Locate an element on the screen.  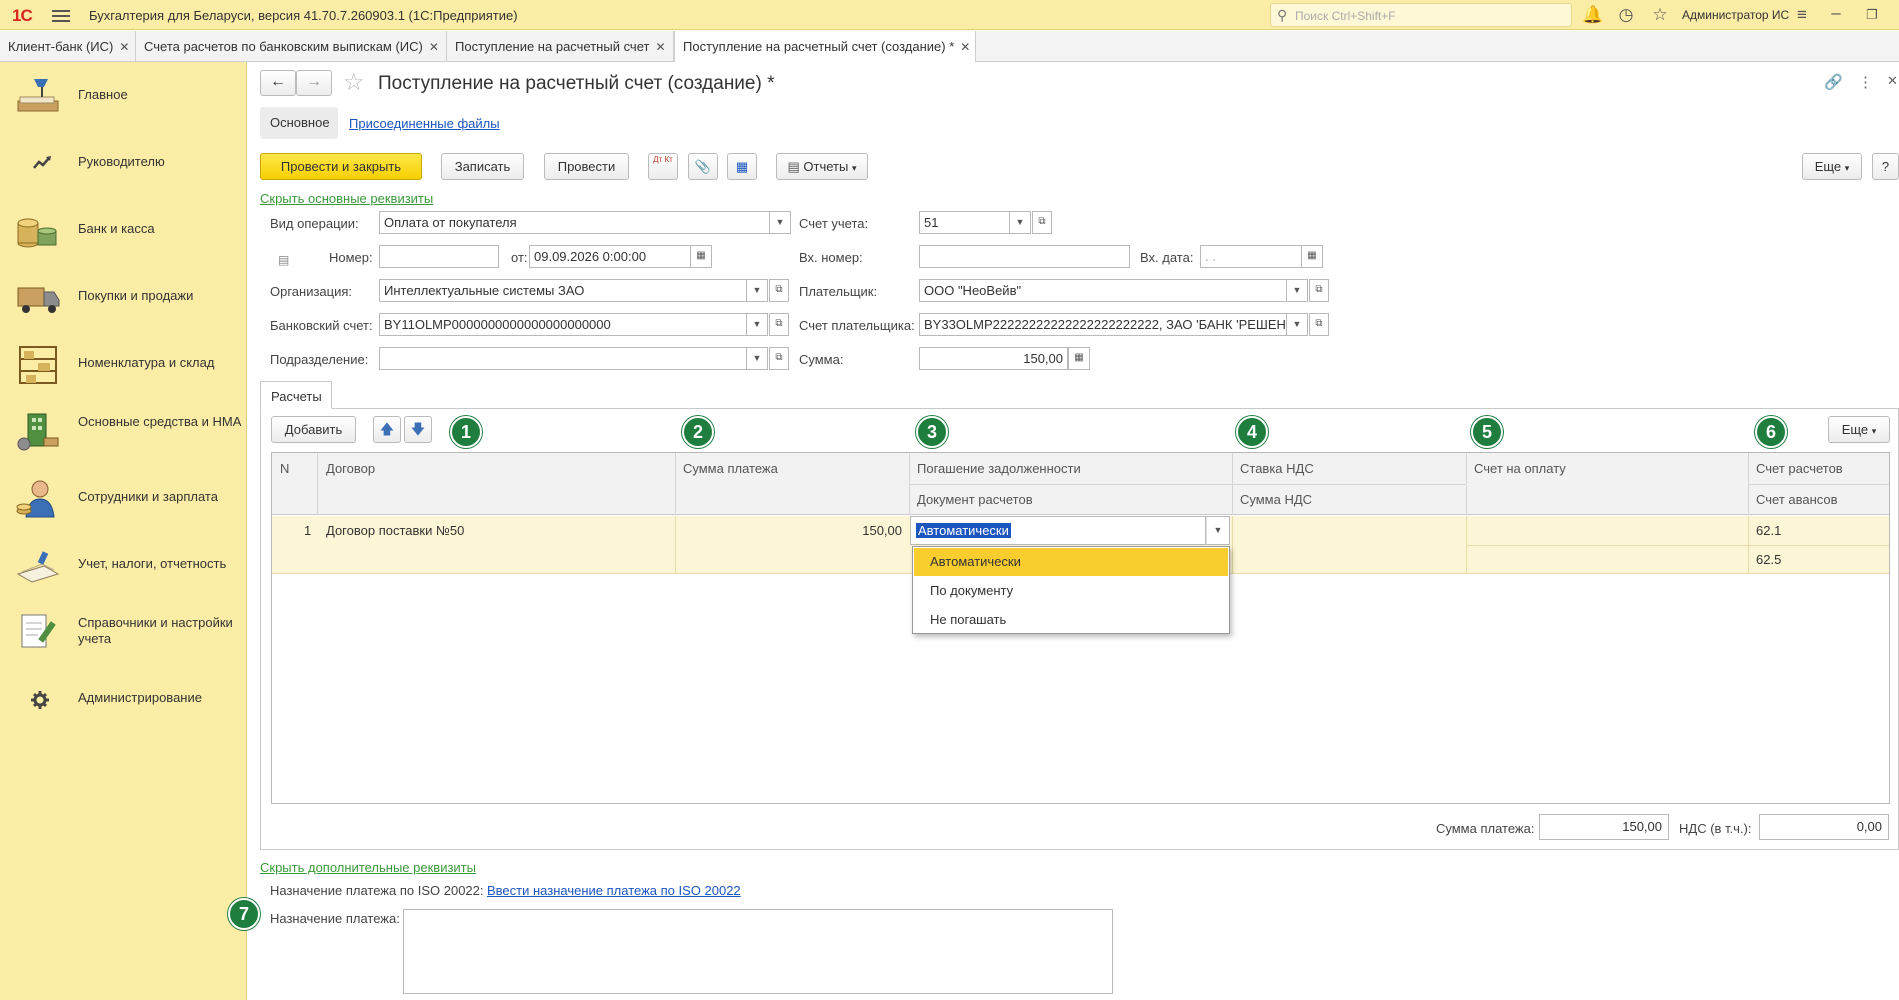
option-automatic: Автоматически is located at coordinates (1071, 562).